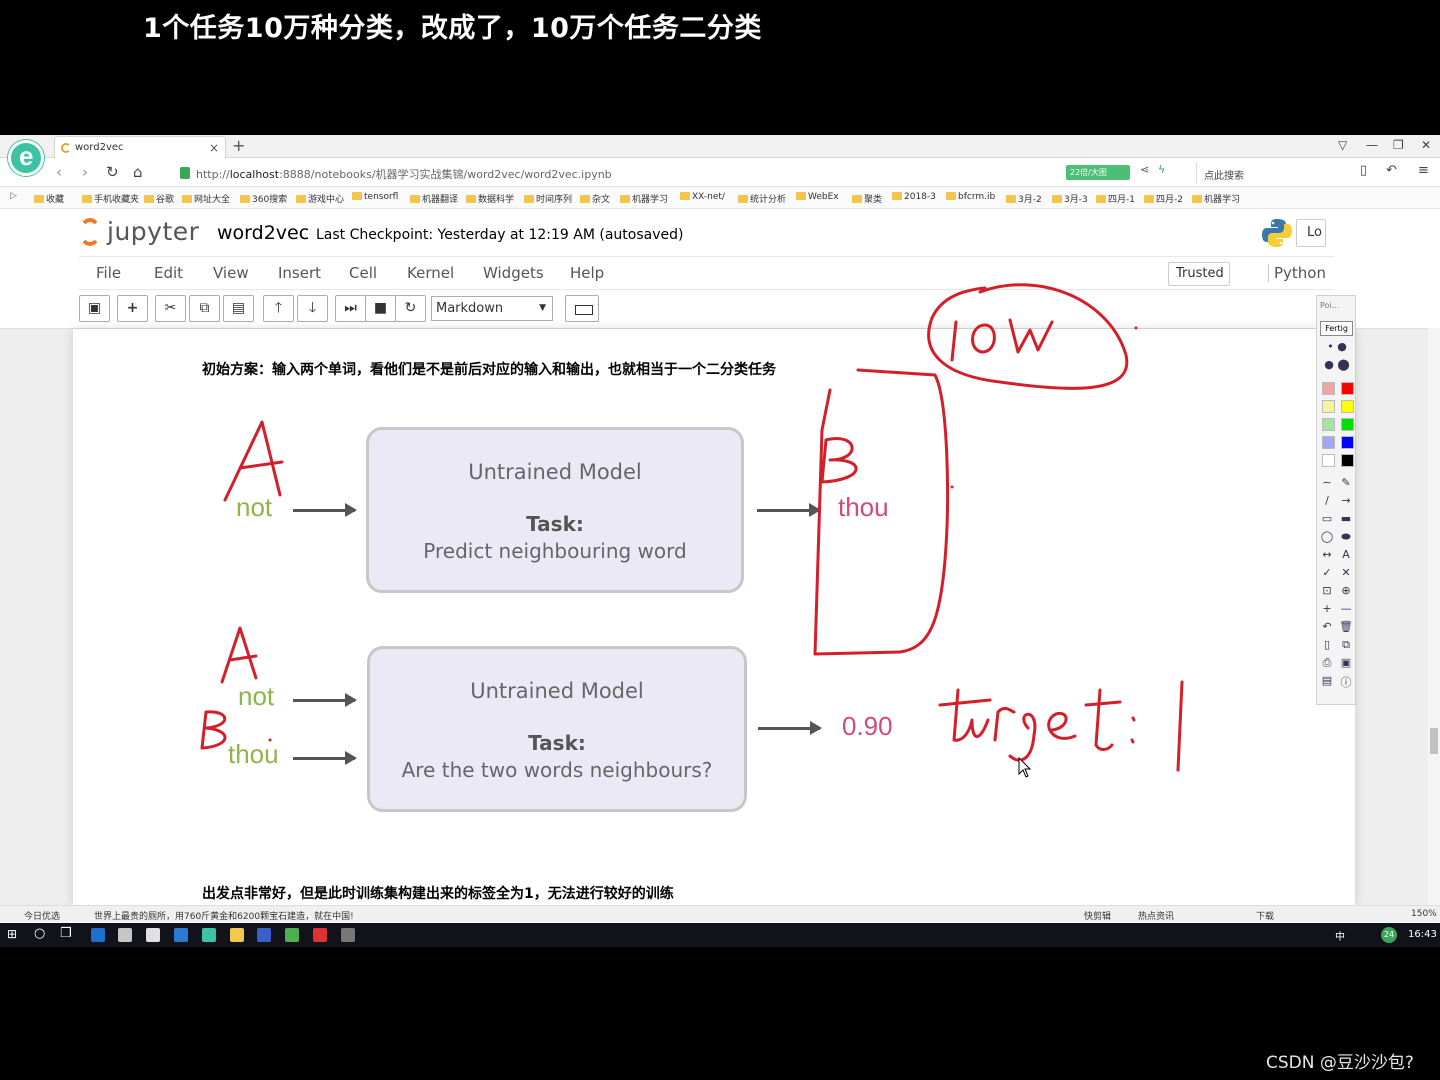 Image resolution: width=1440 pixels, height=1080 pixels. What do you see at coordinates (702, 197) in the screenshot?
I see `bookmark-item: XX-net/` at bounding box center [702, 197].